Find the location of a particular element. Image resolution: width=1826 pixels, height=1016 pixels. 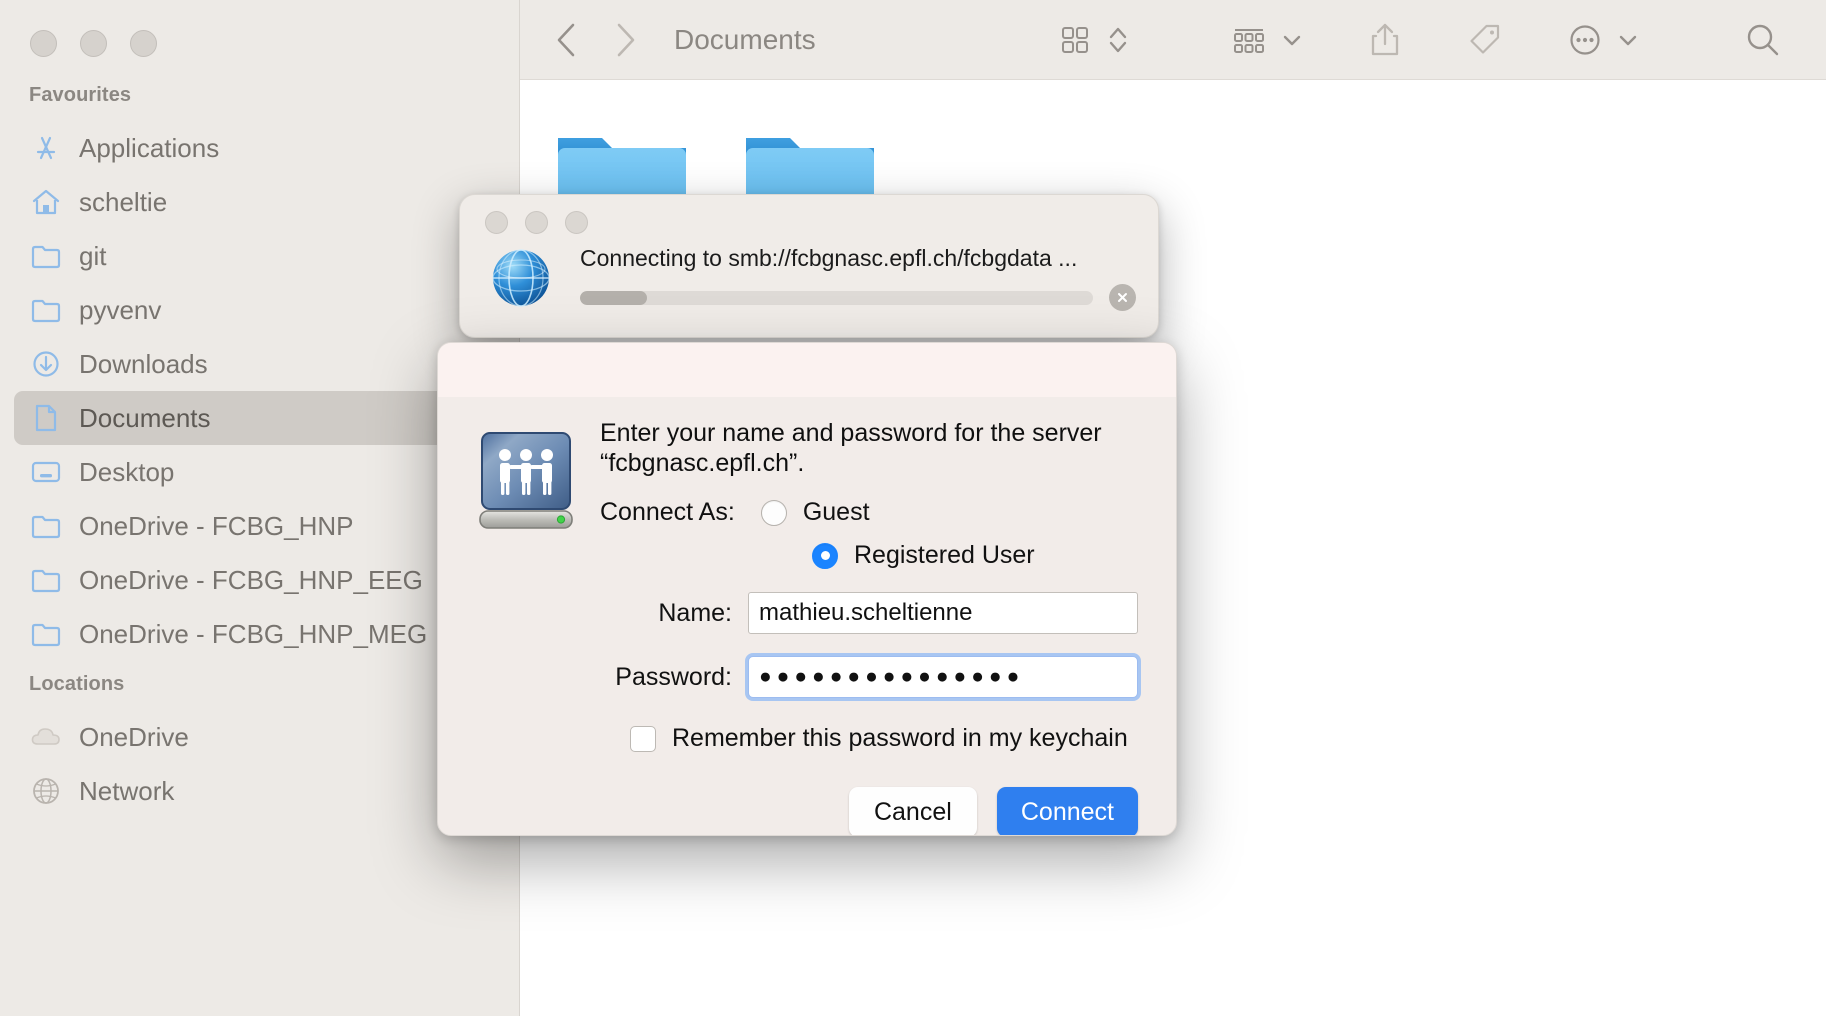

desktop-icon is located at coordinates (46, 472).